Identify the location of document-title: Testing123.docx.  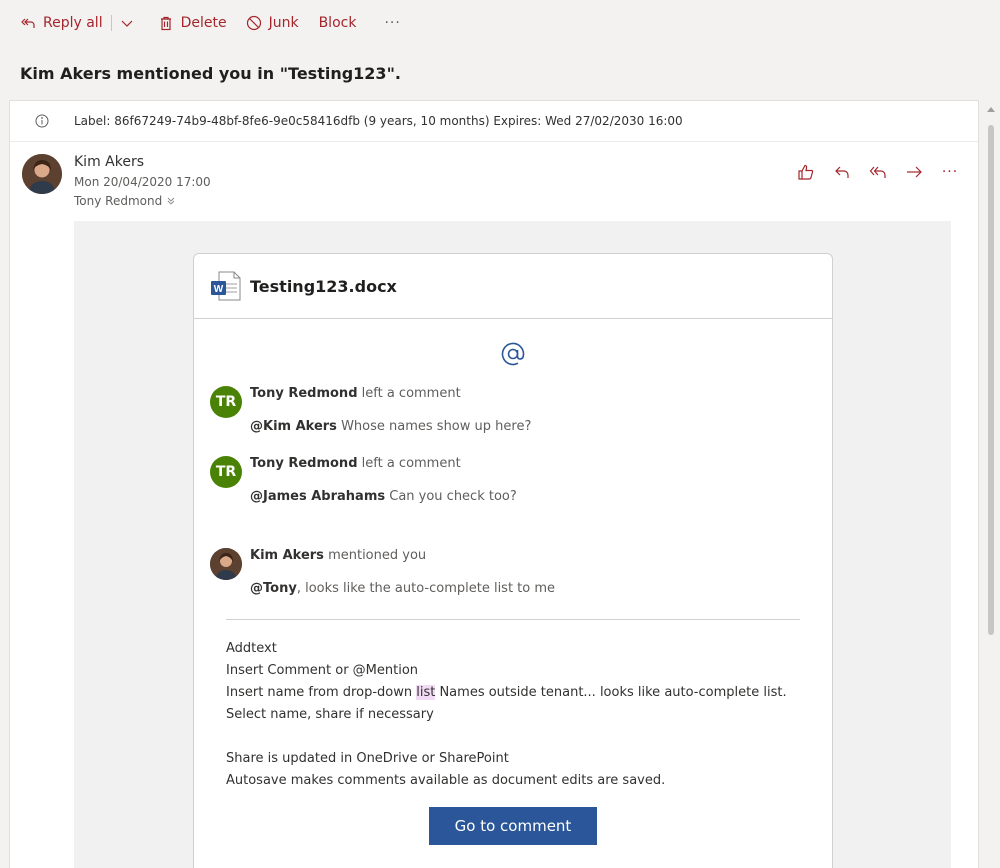
(323, 286).